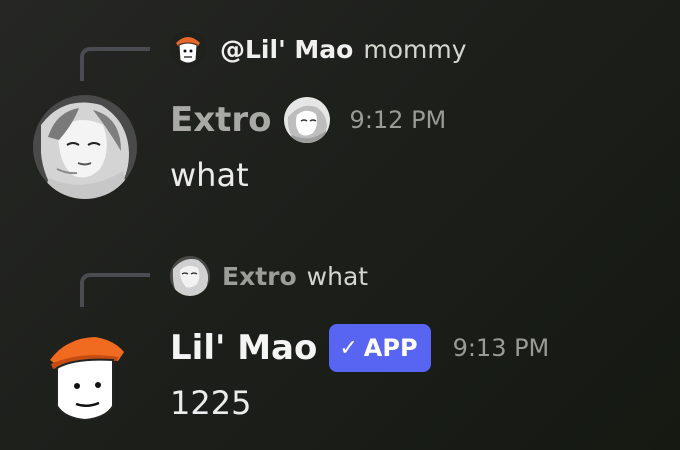 Image resolution: width=680 pixels, height=450 pixels. I want to click on timestamp: 9:12 PM, so click(398, 120).